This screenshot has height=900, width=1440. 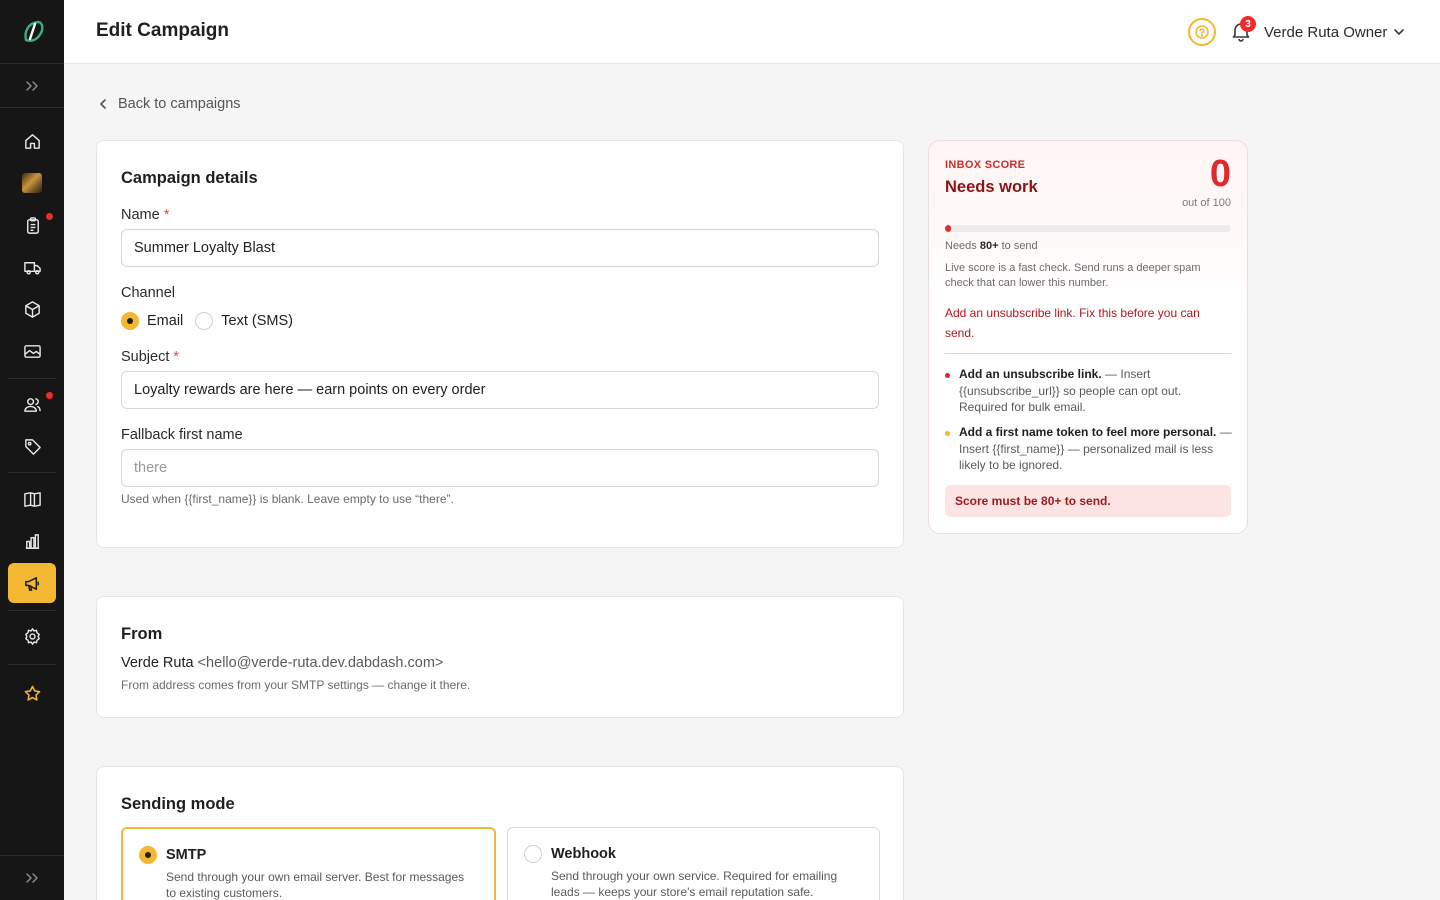 What do you see at coordinates (1399, 32) in the screenshot?
I see `chevron-down-icon` at bounding box center [1399, 32].